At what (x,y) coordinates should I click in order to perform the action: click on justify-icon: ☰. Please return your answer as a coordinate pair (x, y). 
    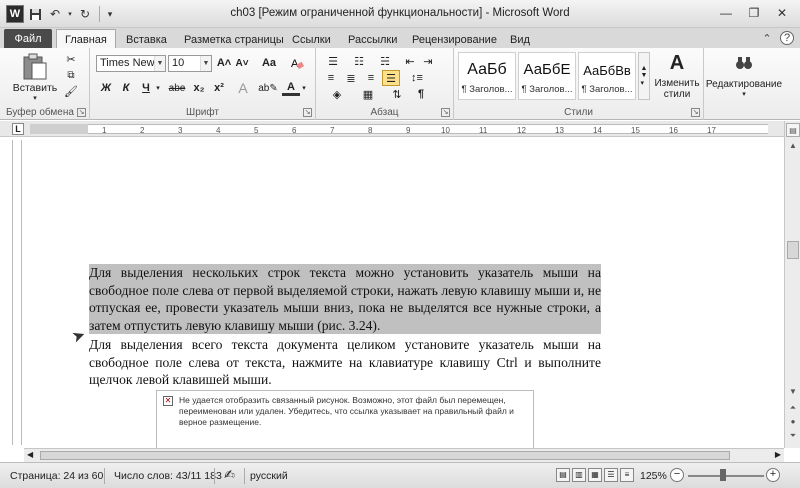
    Looking at the image, I should click on (391, 78).